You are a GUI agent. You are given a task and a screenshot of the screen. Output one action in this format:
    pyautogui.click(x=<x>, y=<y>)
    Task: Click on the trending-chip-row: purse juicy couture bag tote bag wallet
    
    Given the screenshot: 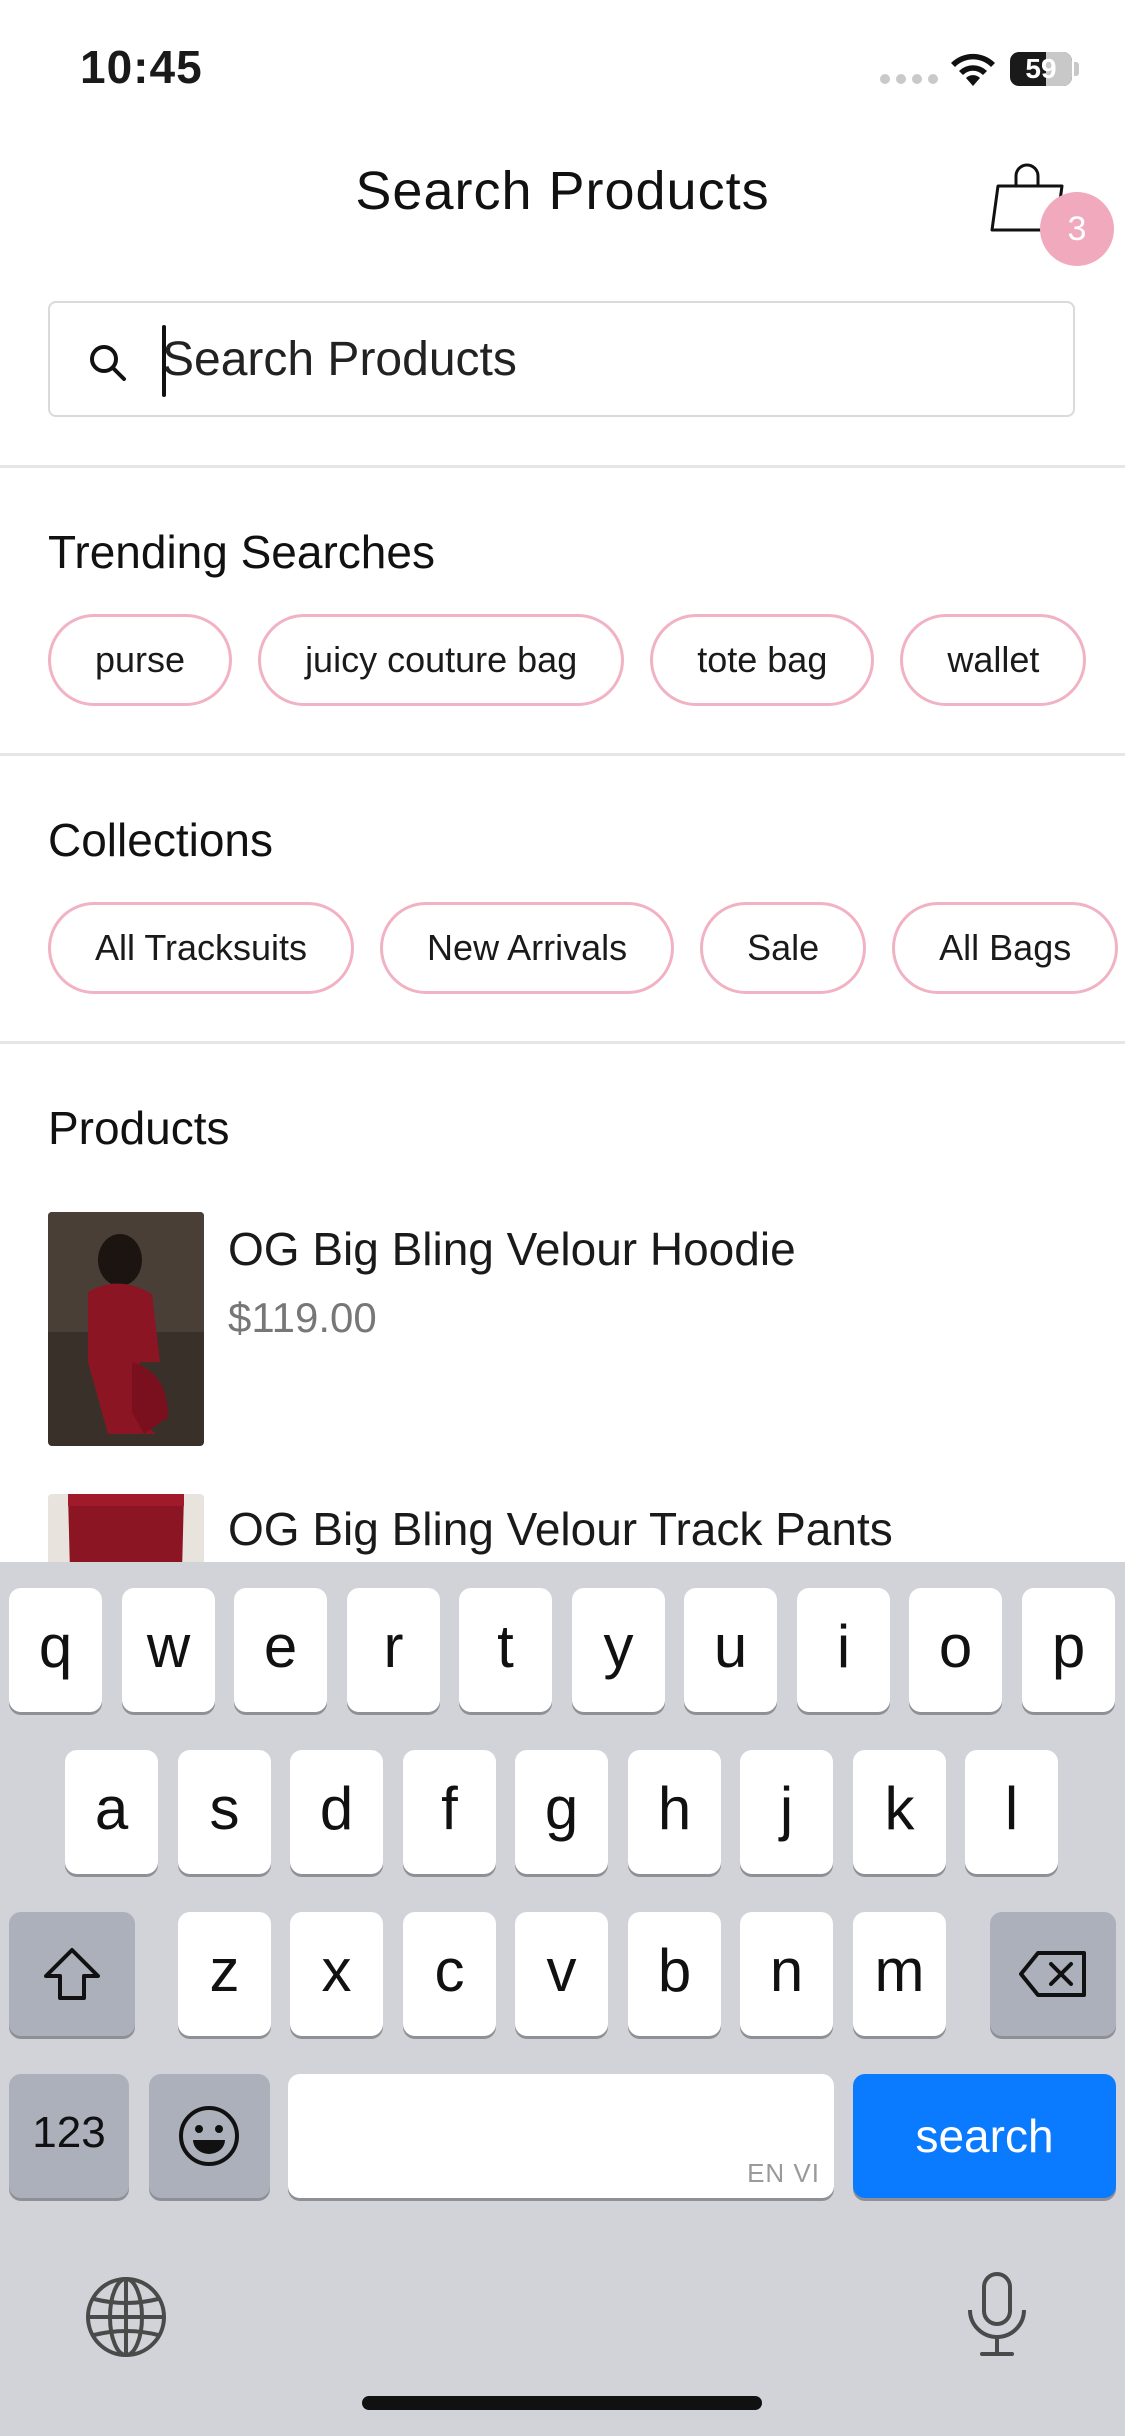 What is the action you would take?
    pyautogui.click(x=567, y=660)
    